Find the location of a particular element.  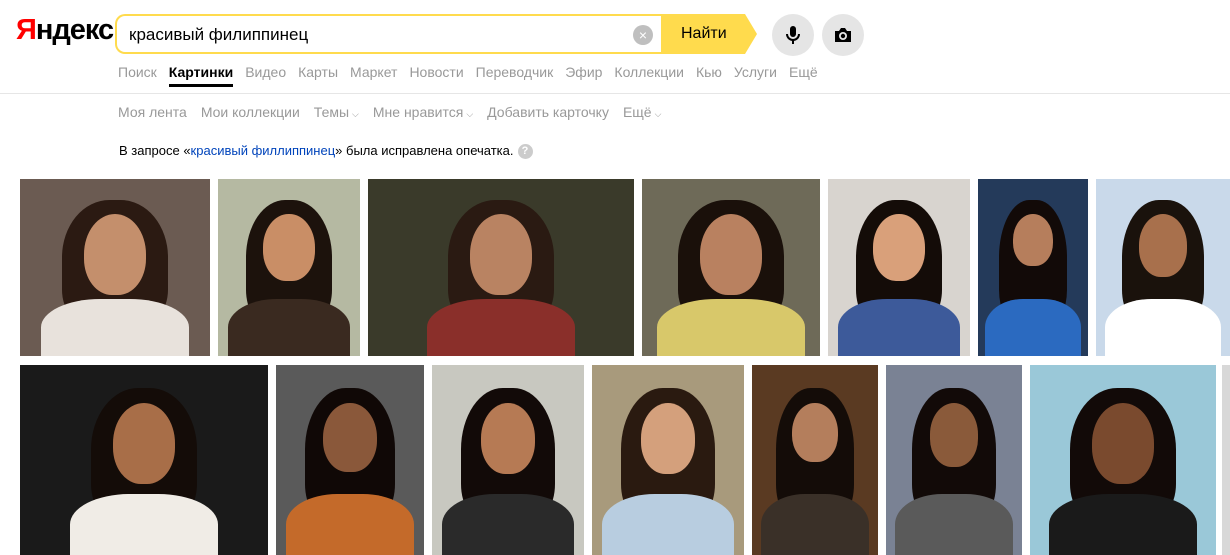

logo-letter: Я is located at coordinates (26, 30).